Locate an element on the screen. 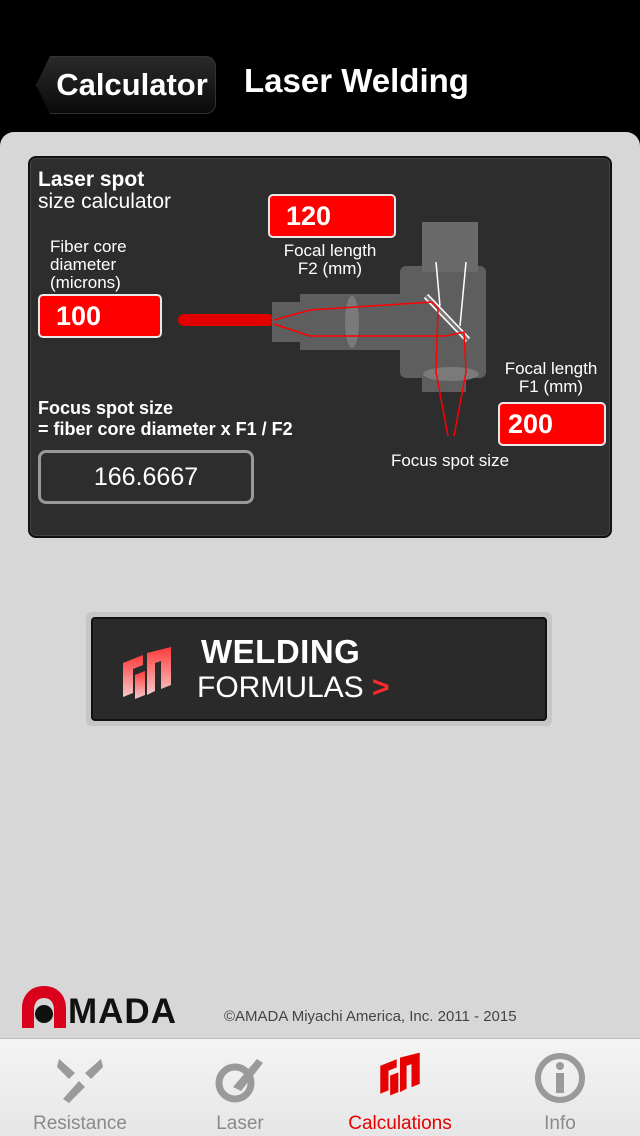  camera-port is located at coordinates (450, 247).